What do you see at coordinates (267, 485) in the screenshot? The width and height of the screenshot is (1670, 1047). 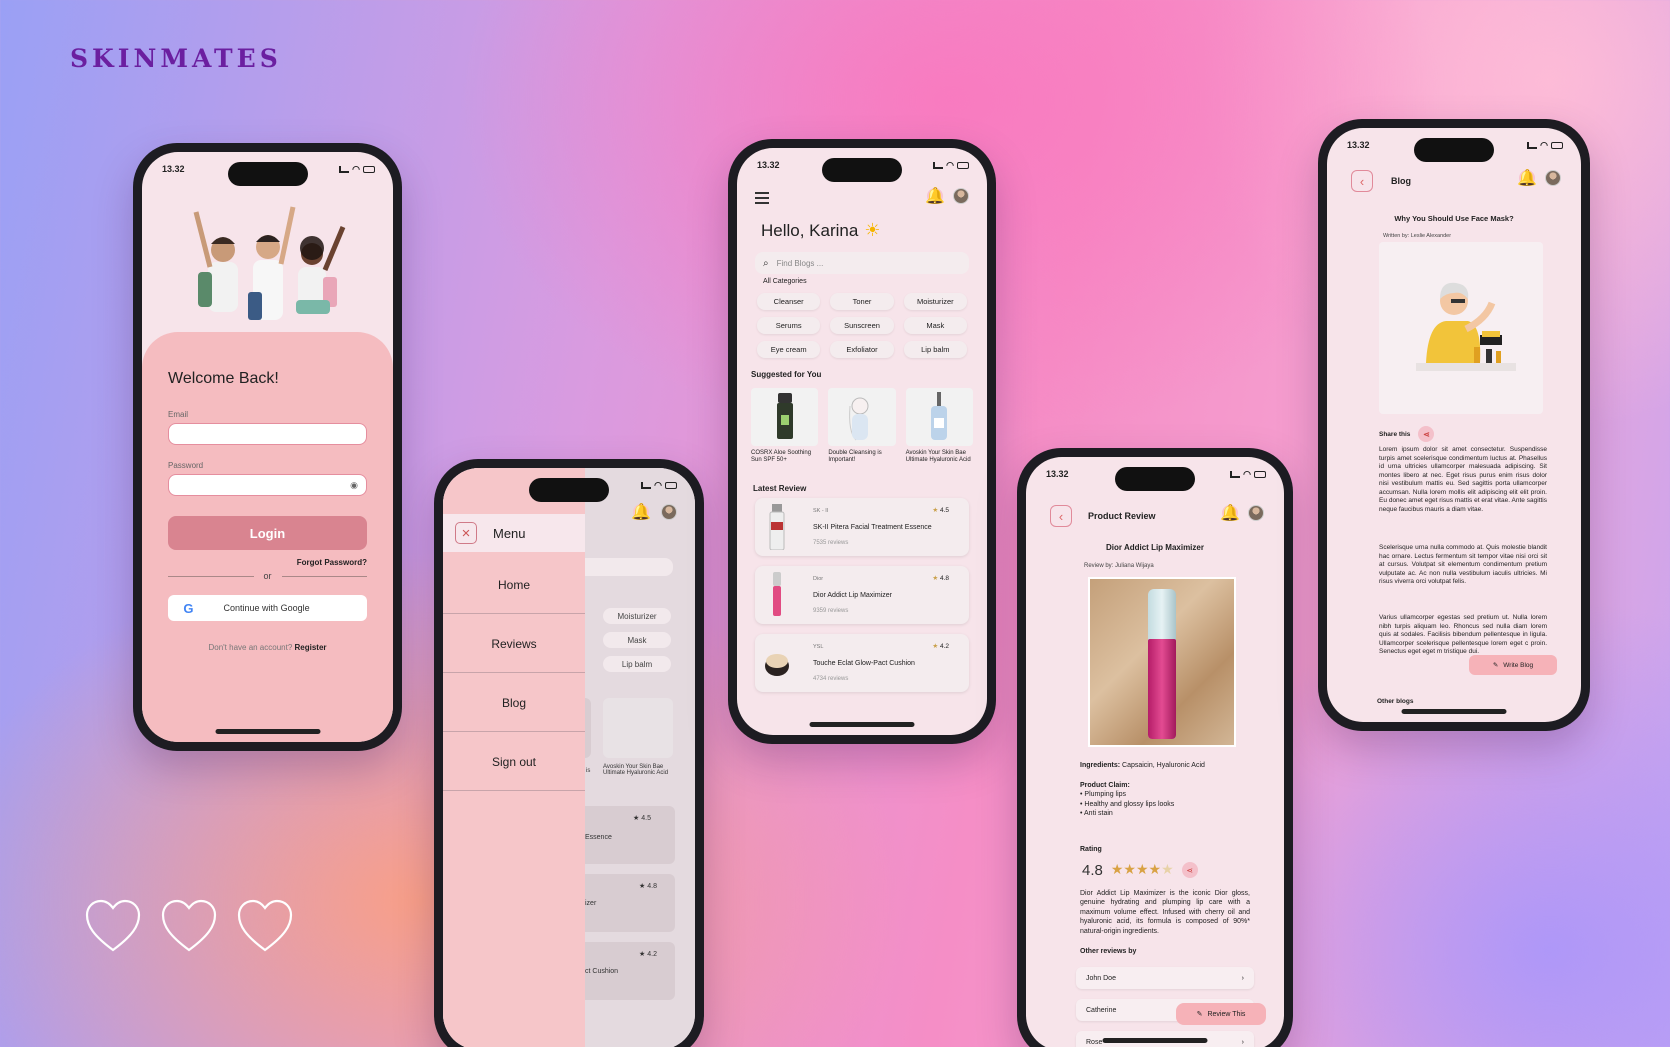 I see `password-field: ◉` at bounding box center [267, 485].